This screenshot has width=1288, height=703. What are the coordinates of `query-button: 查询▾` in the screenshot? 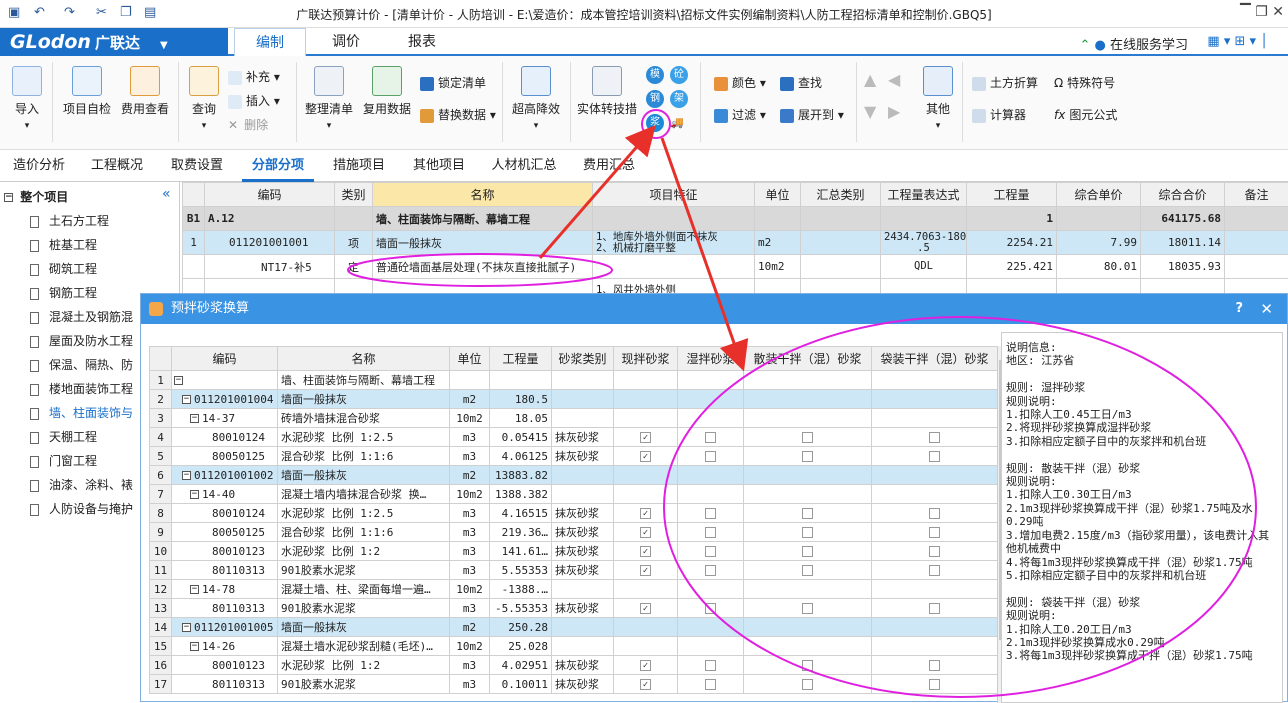 It's located at (204, 98).